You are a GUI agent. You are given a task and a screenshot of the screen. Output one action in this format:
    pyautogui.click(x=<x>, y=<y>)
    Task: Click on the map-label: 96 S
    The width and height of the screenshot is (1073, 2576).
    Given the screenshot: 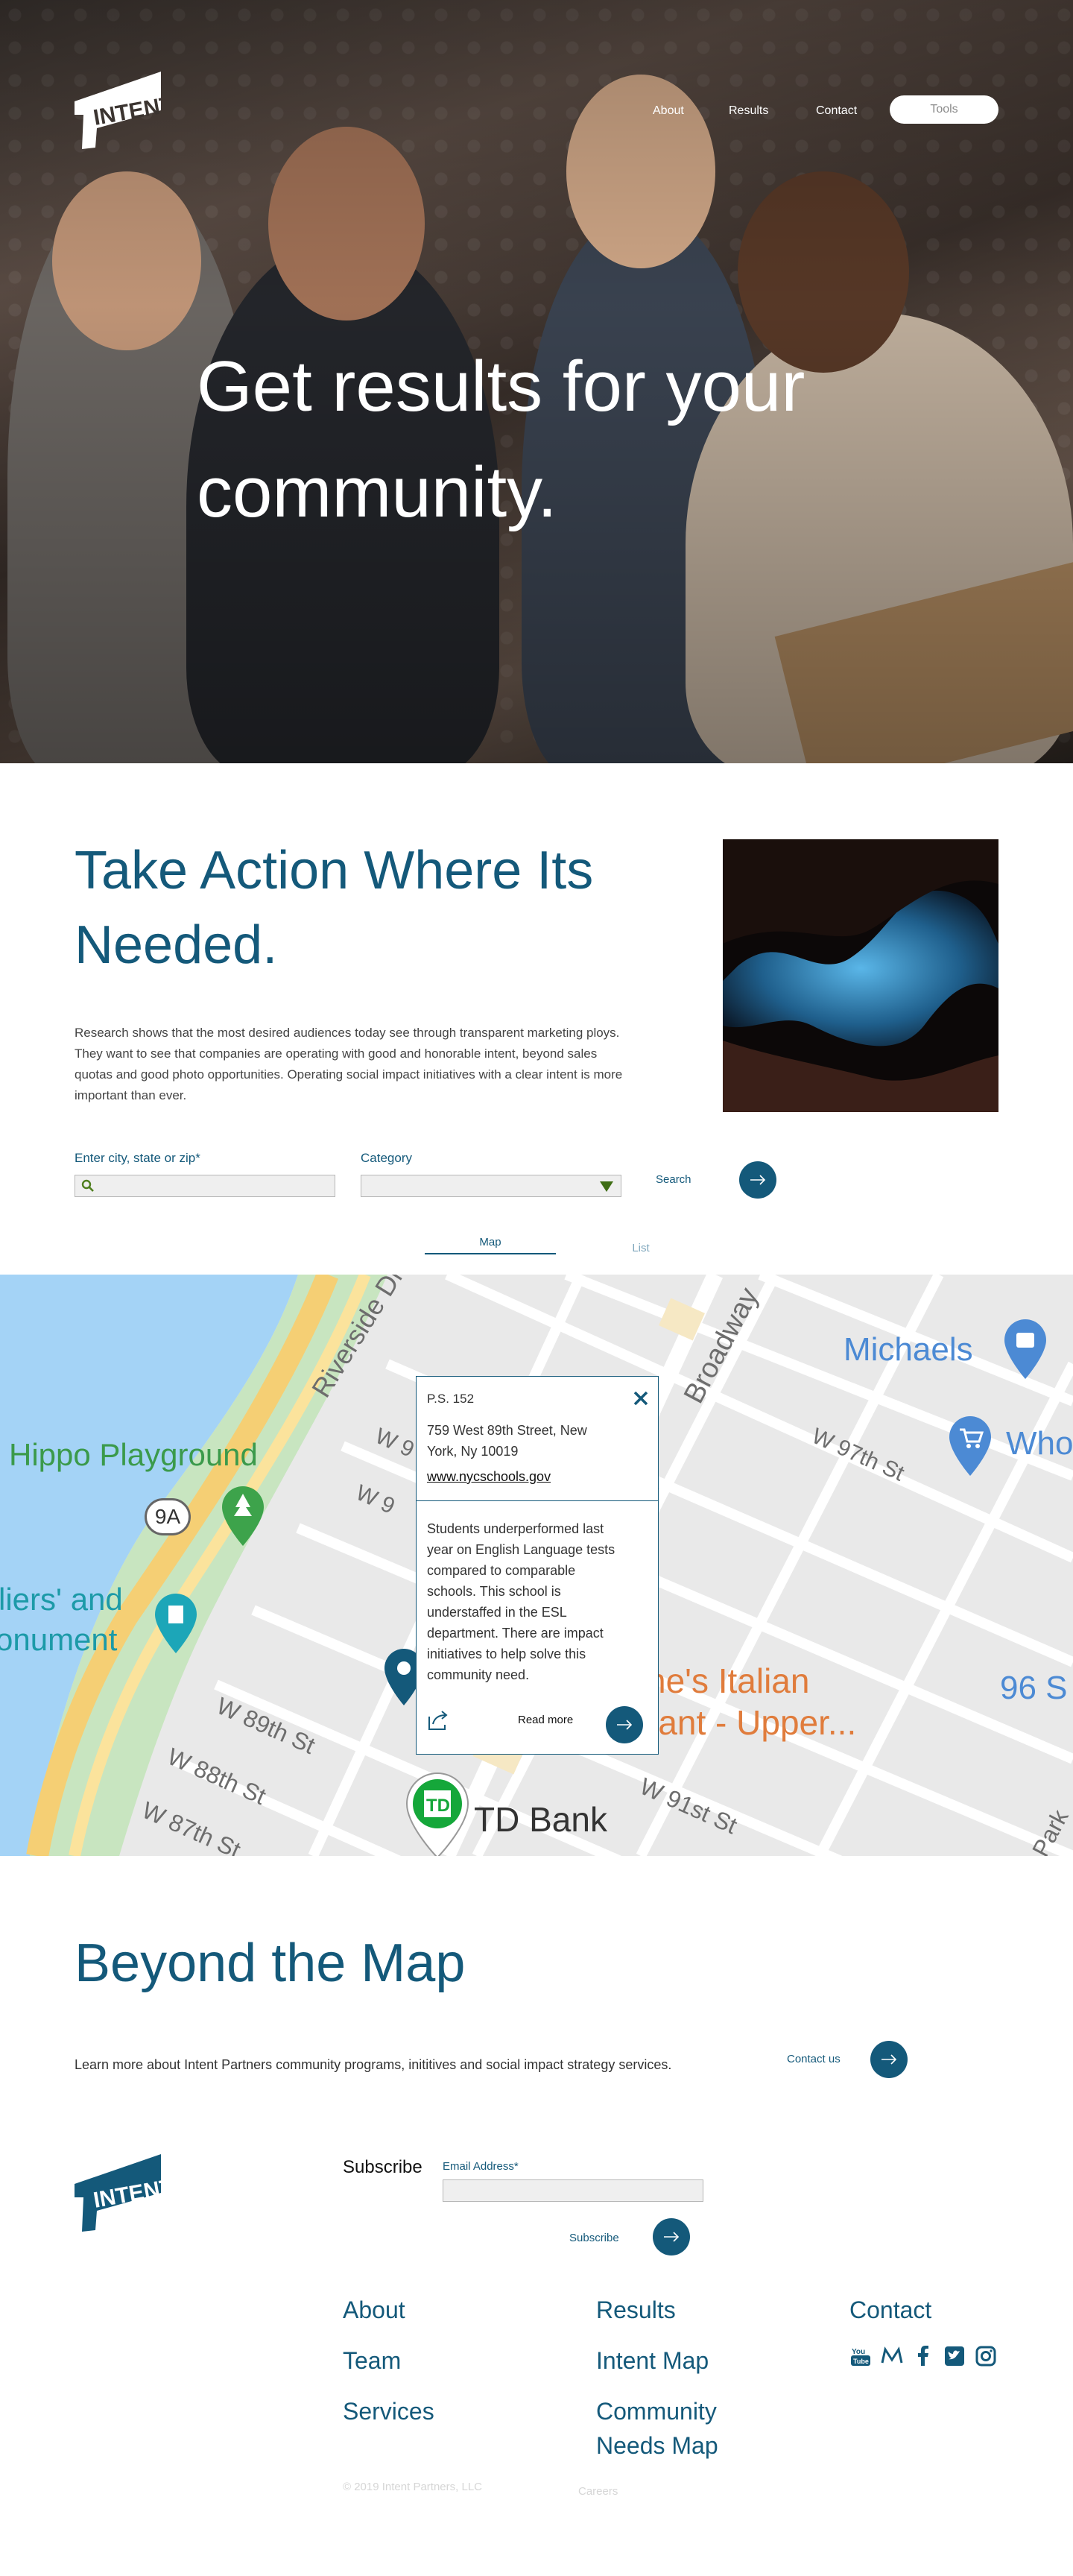 What is the action you would take?
    pyautogui.click(x=1034, y=1688)
    